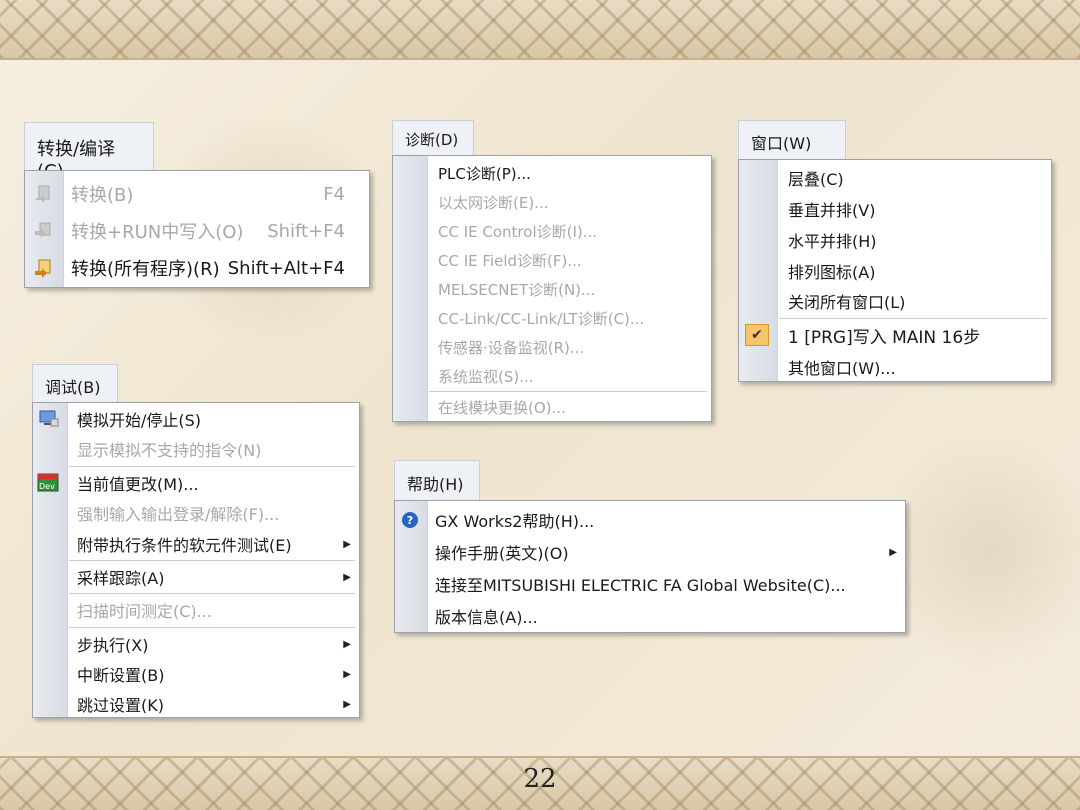 The width and height of the screenshot is (1080, 810). I want to click on menu-item-tile-horizontal: 水平并排(H), so click(895, 240).